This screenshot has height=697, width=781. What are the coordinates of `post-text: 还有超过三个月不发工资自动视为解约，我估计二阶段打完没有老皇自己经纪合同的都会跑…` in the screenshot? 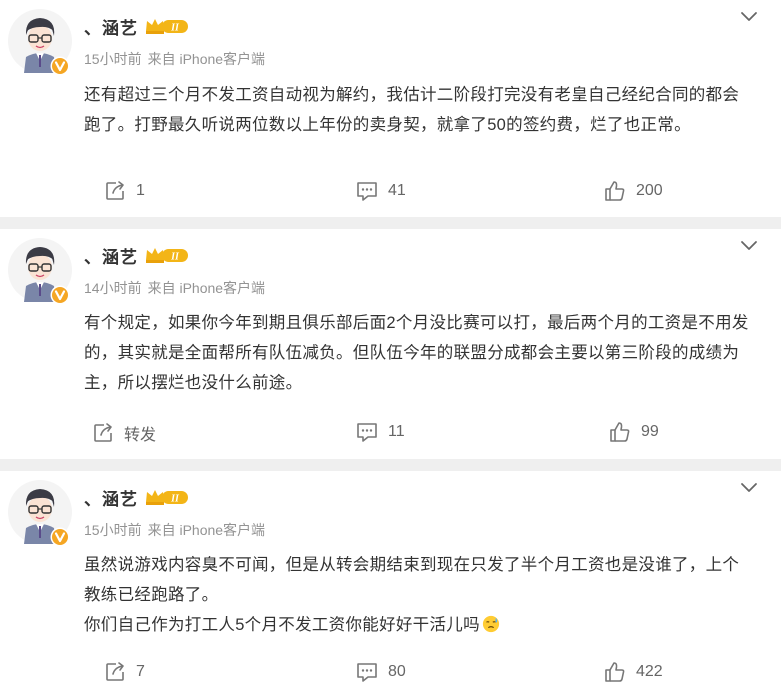 It's located at (418, 110).